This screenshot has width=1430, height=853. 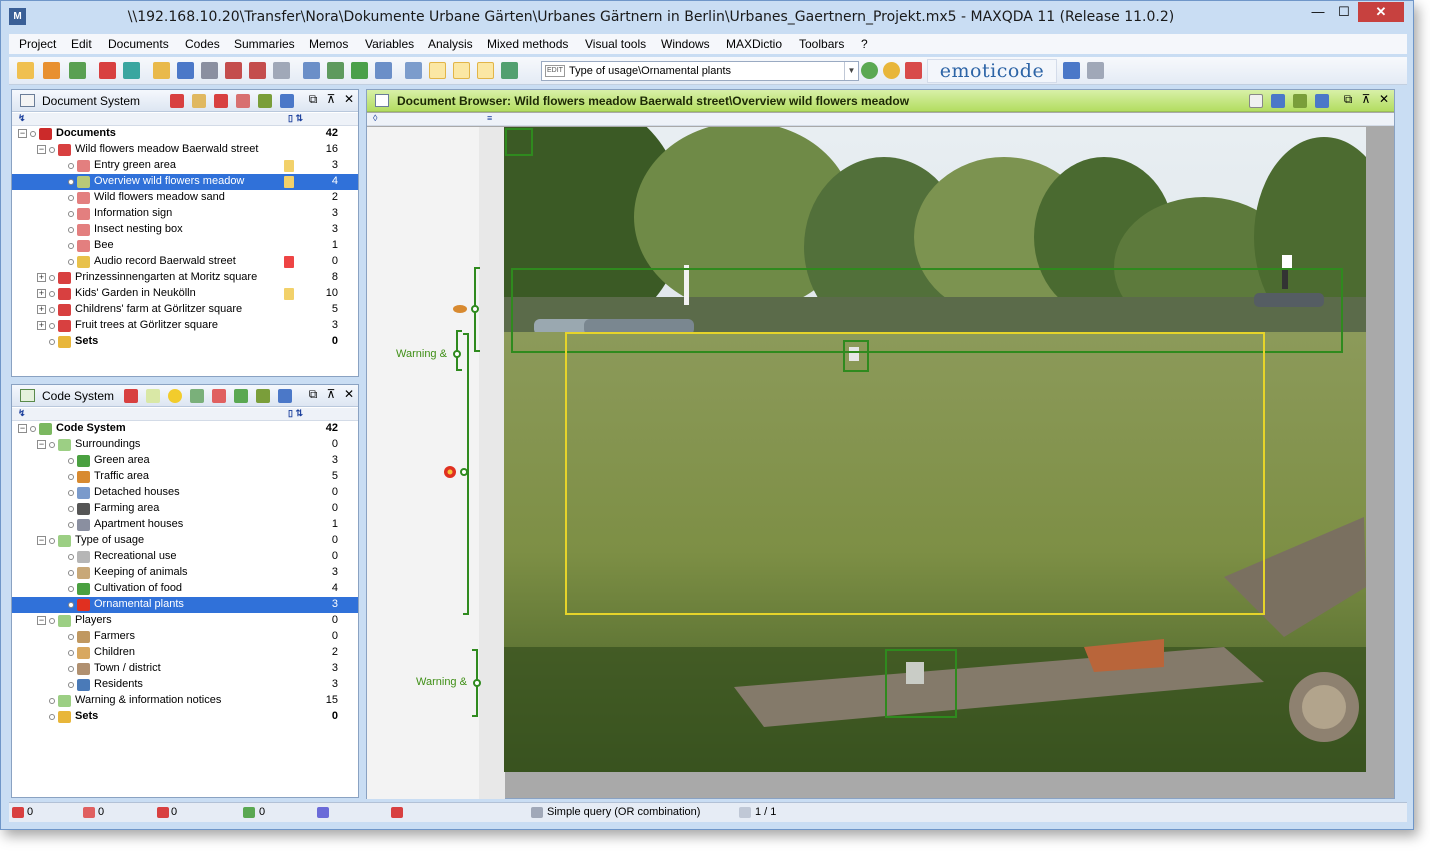 I want to click on search-codes-icon, so click(x=285, y=396).